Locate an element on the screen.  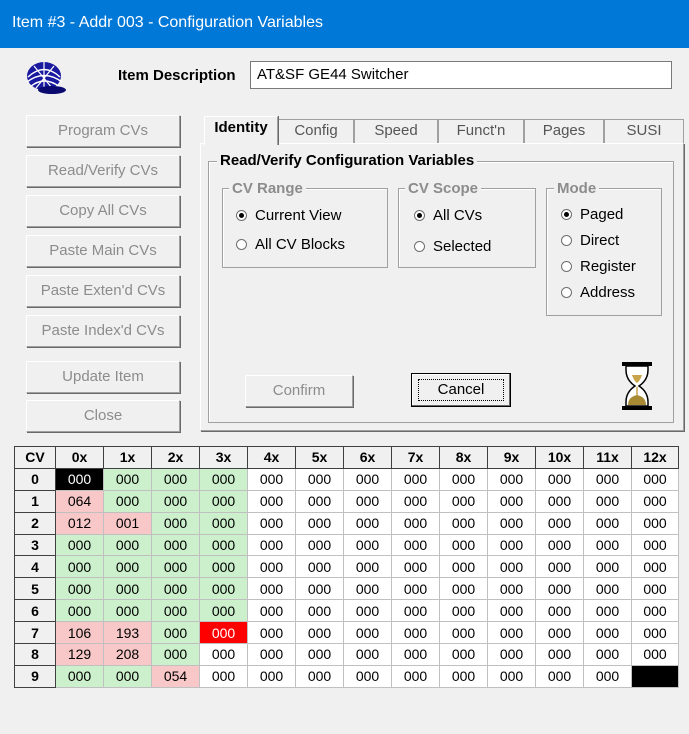
radio-register: Register is located at coordinates (598, 267).